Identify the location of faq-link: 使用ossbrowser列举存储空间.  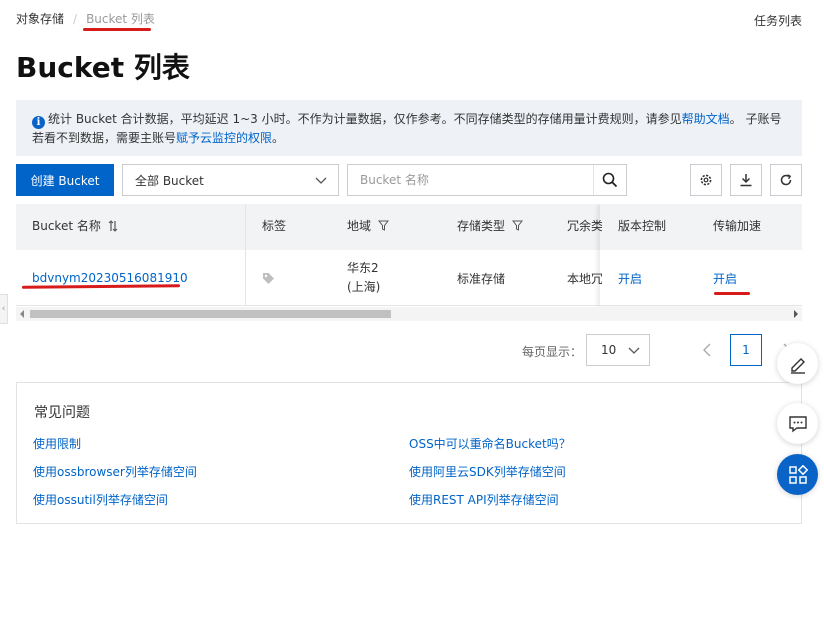
(115, 471).